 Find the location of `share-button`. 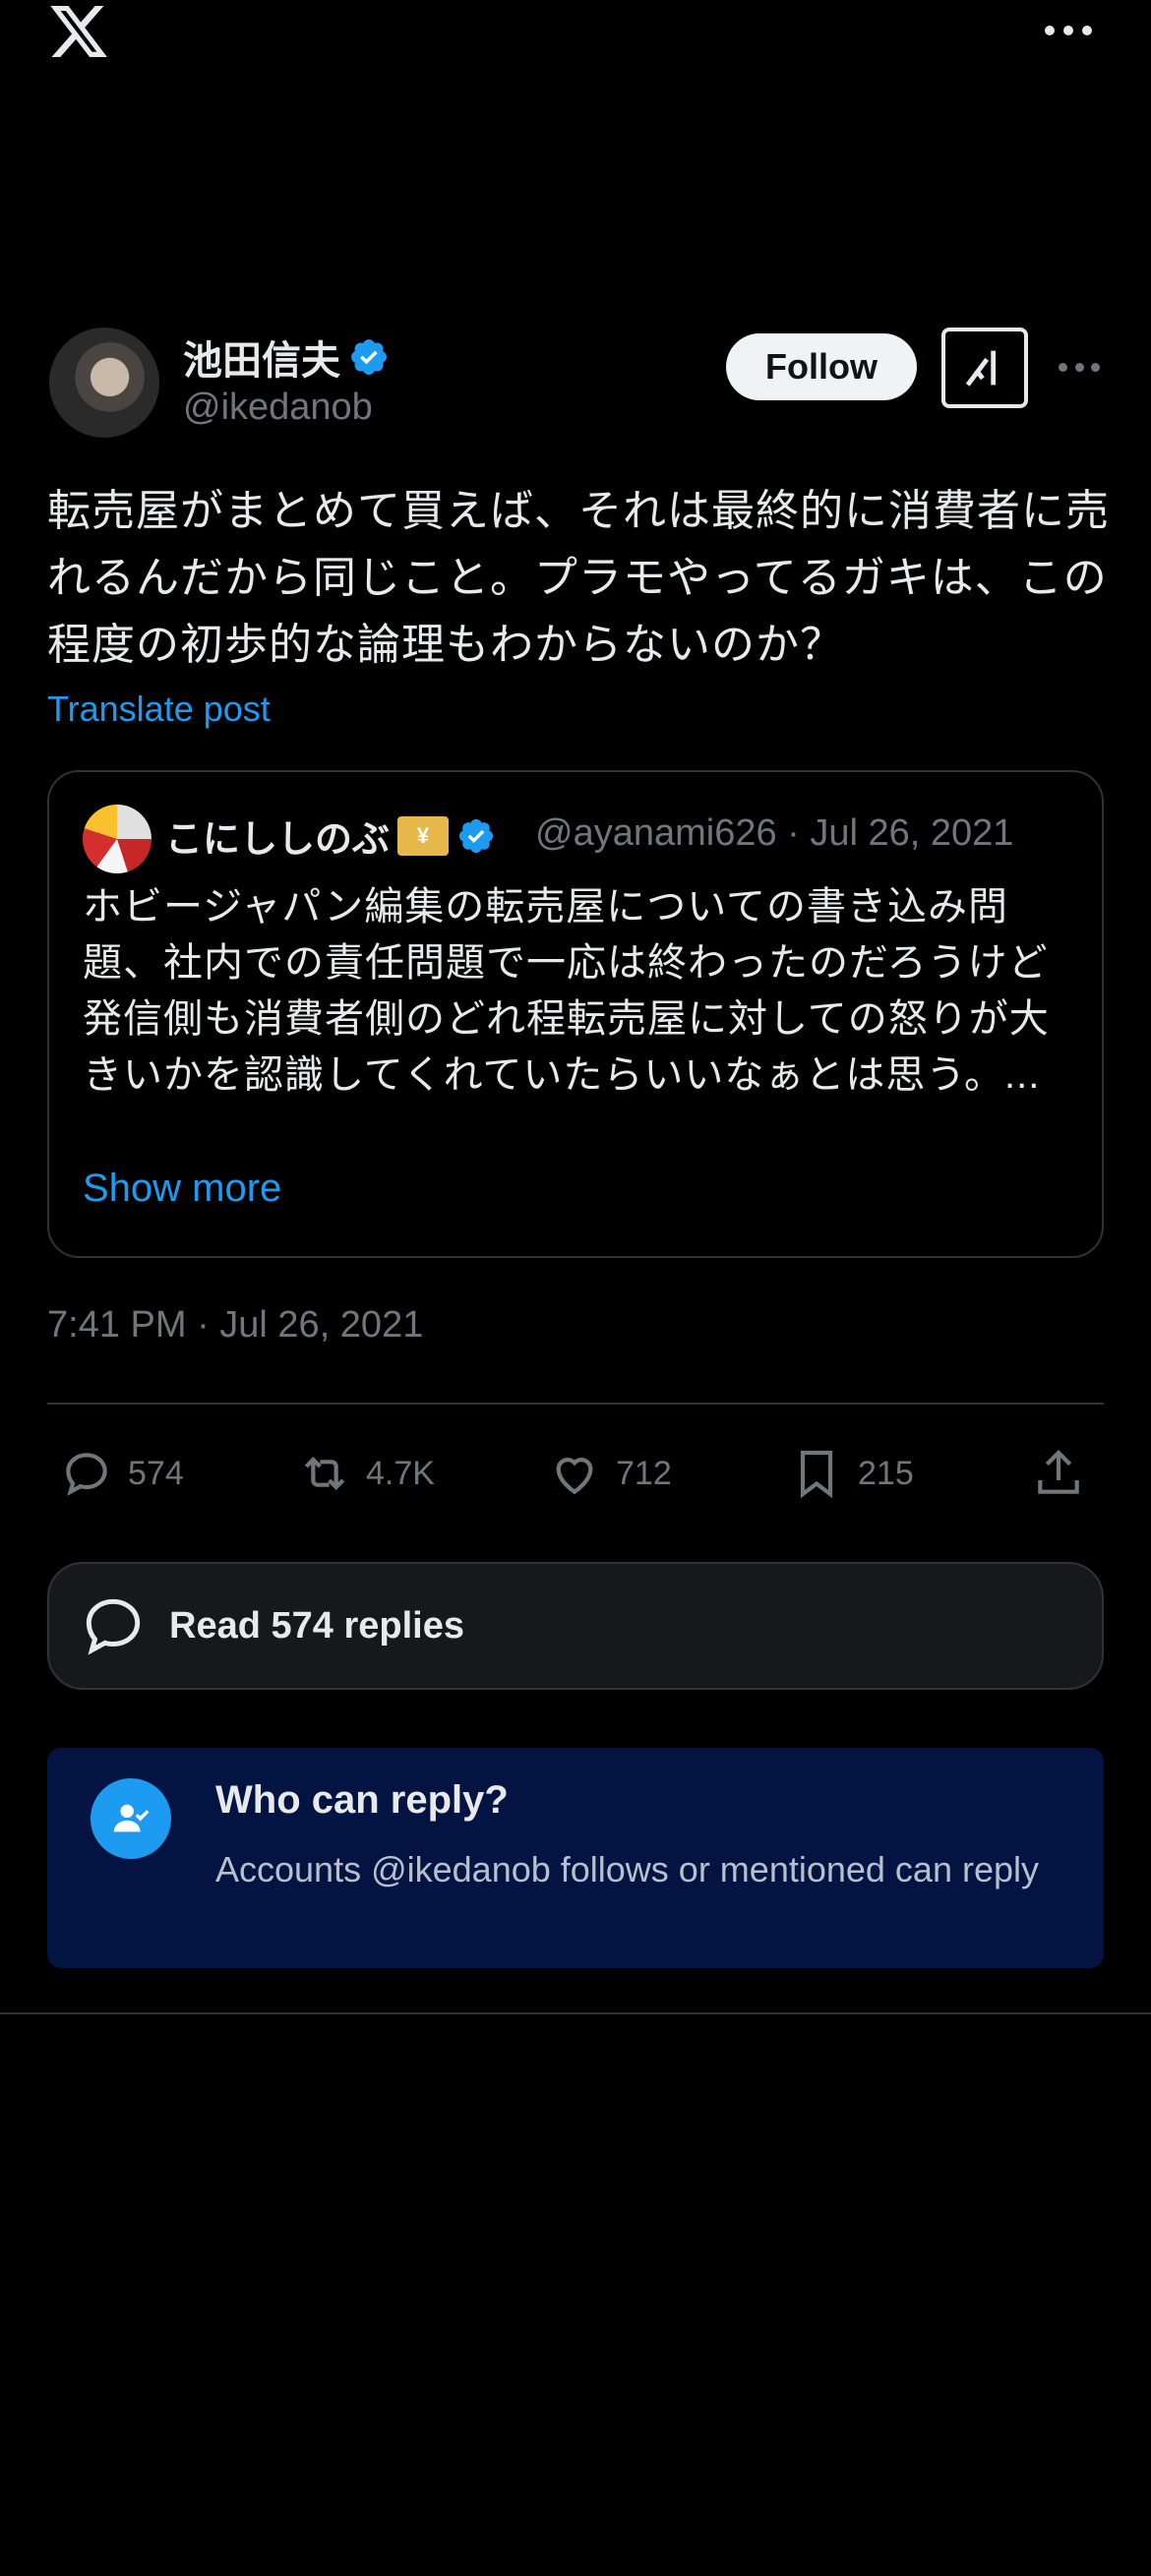

share-button is located at coordinates (1058, 1473).